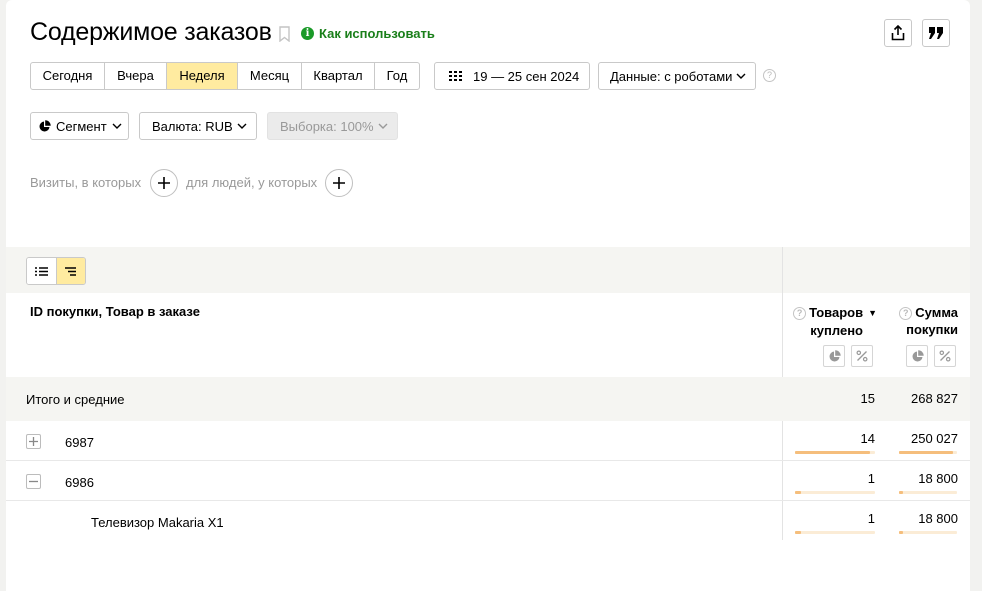 The width and height of the screenshot is (982, 591). I want to click on row-items: 14, so click(867, 438).